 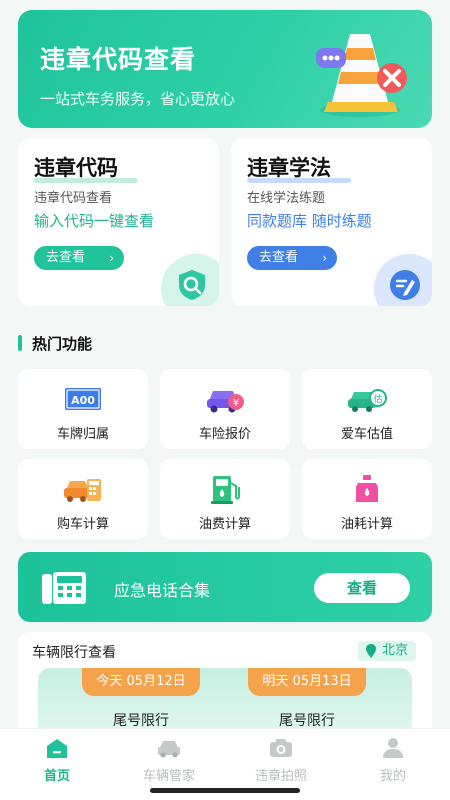 I want to click on restriction-title: 车辆限行查看, so click(x=74, y=653).